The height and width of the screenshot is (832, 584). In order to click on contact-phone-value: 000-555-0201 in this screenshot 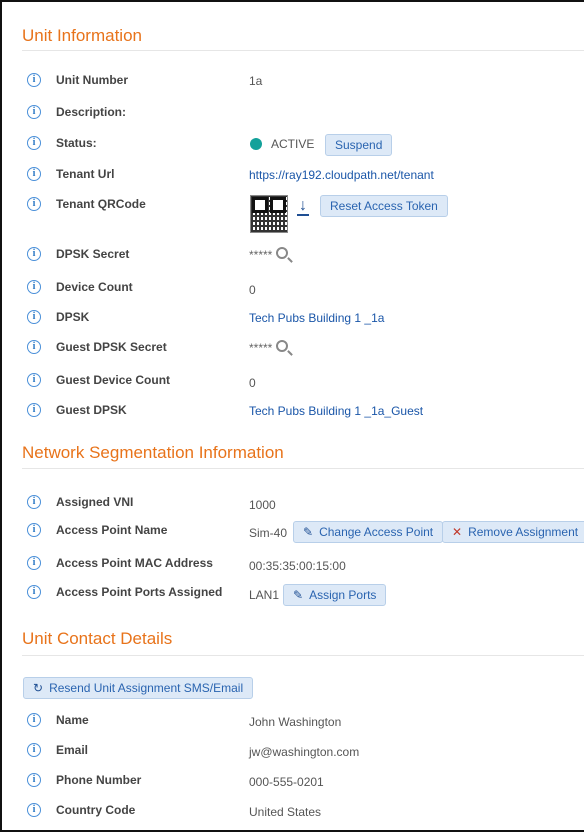, I will do `click(286, 782)`.